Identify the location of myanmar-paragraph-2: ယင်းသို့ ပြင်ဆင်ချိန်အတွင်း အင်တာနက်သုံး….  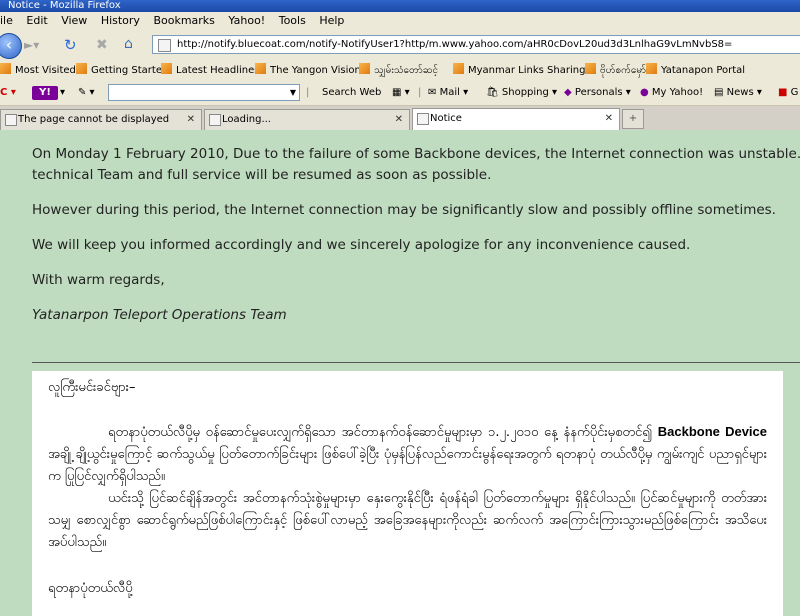
(407, 520).